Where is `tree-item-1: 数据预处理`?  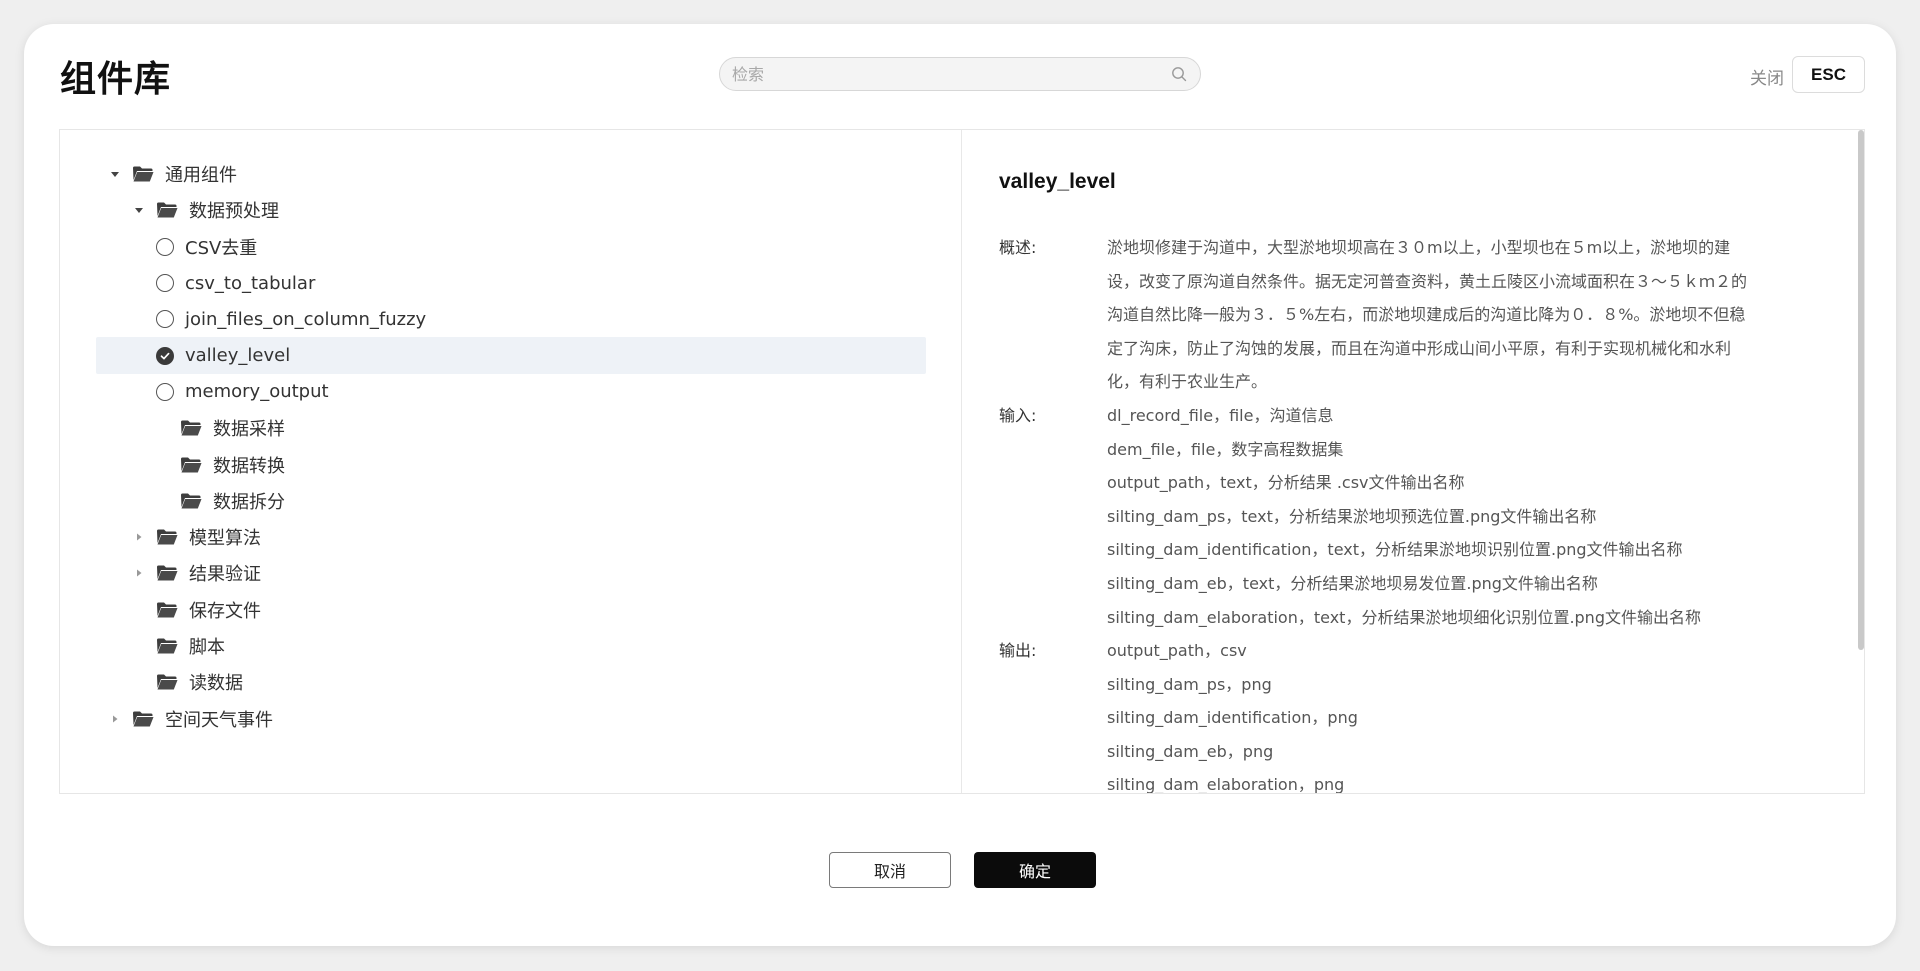 tree-item-1: 数据预处理 is located at coordinates (511, 210).